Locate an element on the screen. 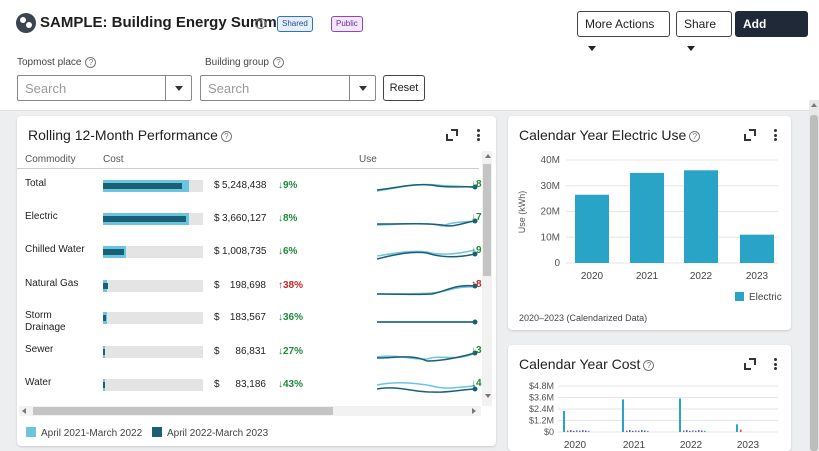  scroll-right-icon is located at coordinates (474, 411).